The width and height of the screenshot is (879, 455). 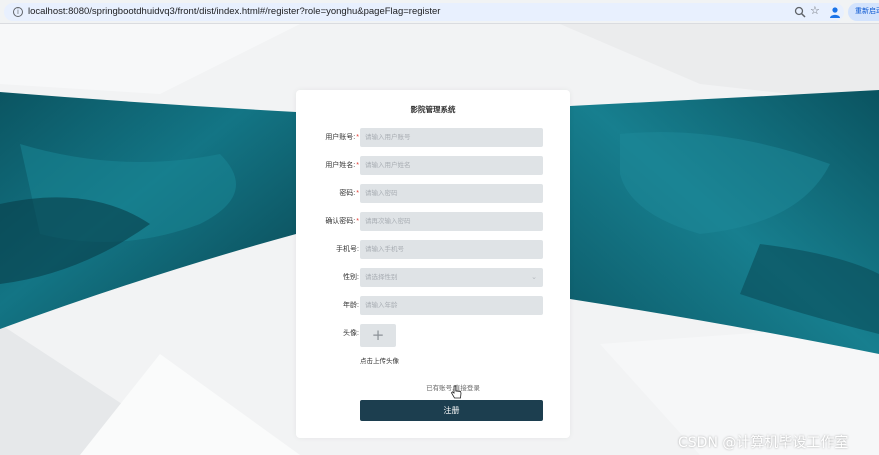 I want to click on avatar-upload-button: +, so click(x=378, y=335).